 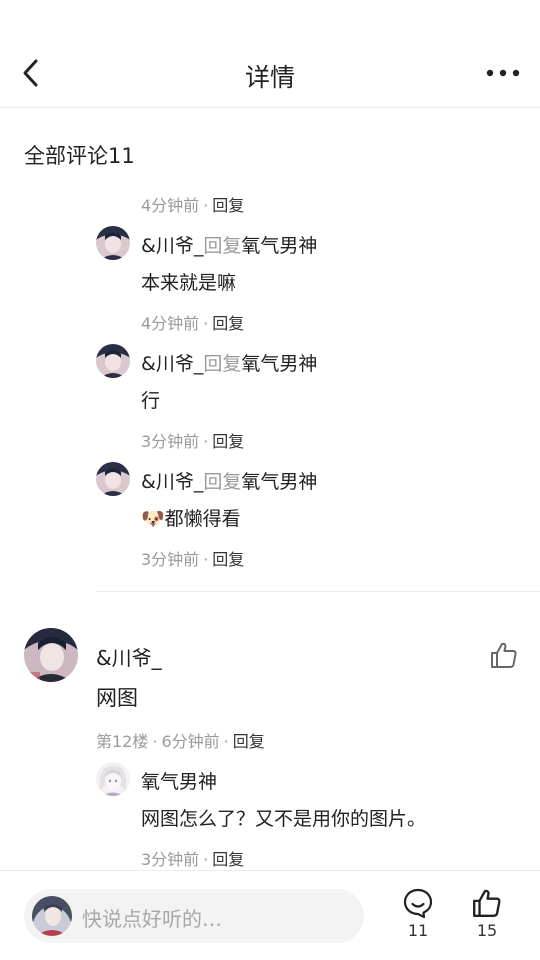 I want to click on reply-text: 行, so click(x=151, y=401).